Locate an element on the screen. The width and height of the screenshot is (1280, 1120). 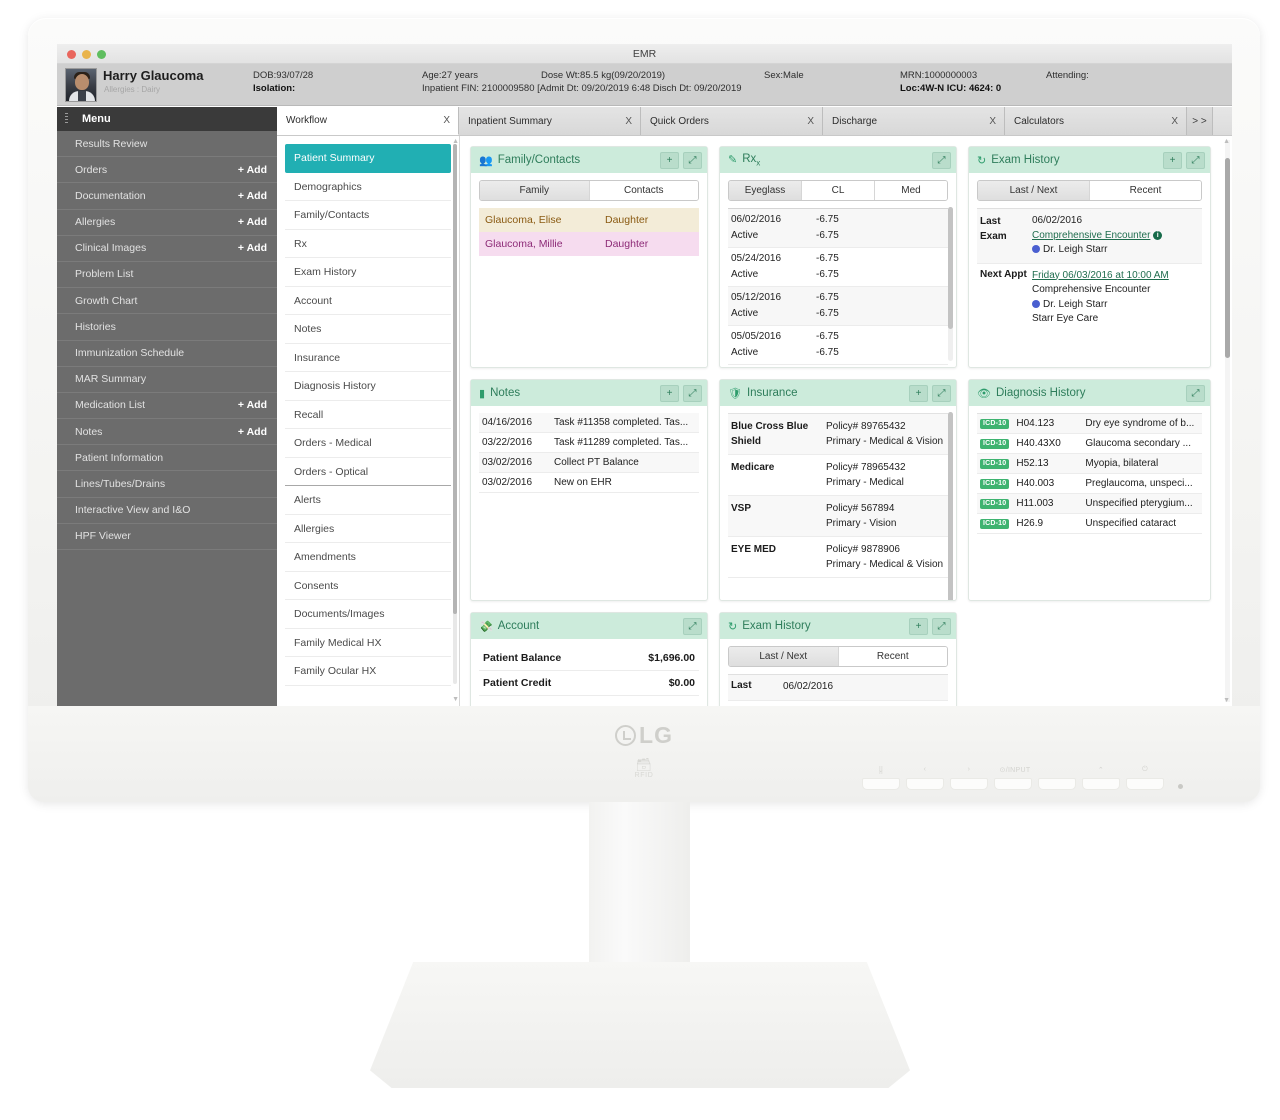
family-contacts-toggle: Family Contacts is located at coordinates (589, 190).